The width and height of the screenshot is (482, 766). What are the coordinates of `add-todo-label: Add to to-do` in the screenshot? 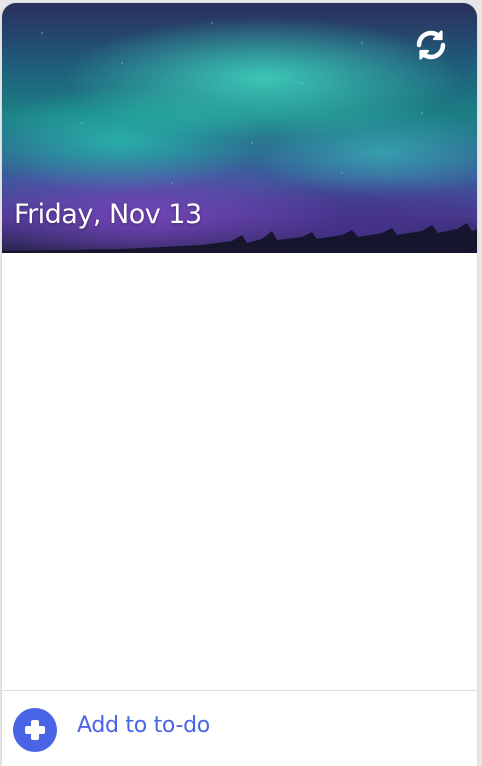 It's located at (143, 725).